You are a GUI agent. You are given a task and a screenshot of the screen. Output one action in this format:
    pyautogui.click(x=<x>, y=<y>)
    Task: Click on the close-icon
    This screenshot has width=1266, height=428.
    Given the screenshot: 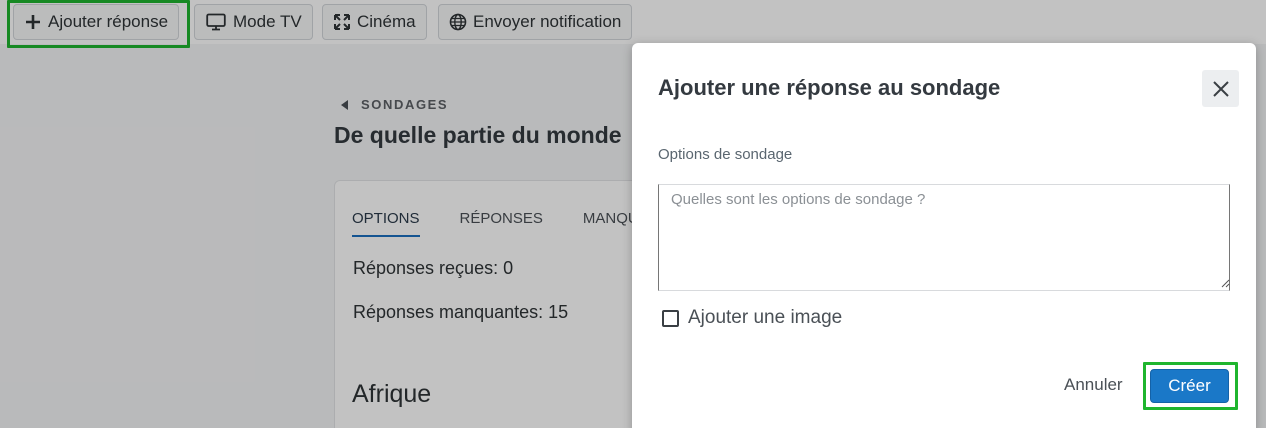 What is the action you would take?
    pyautogui.click(x=1220, y=88)
    